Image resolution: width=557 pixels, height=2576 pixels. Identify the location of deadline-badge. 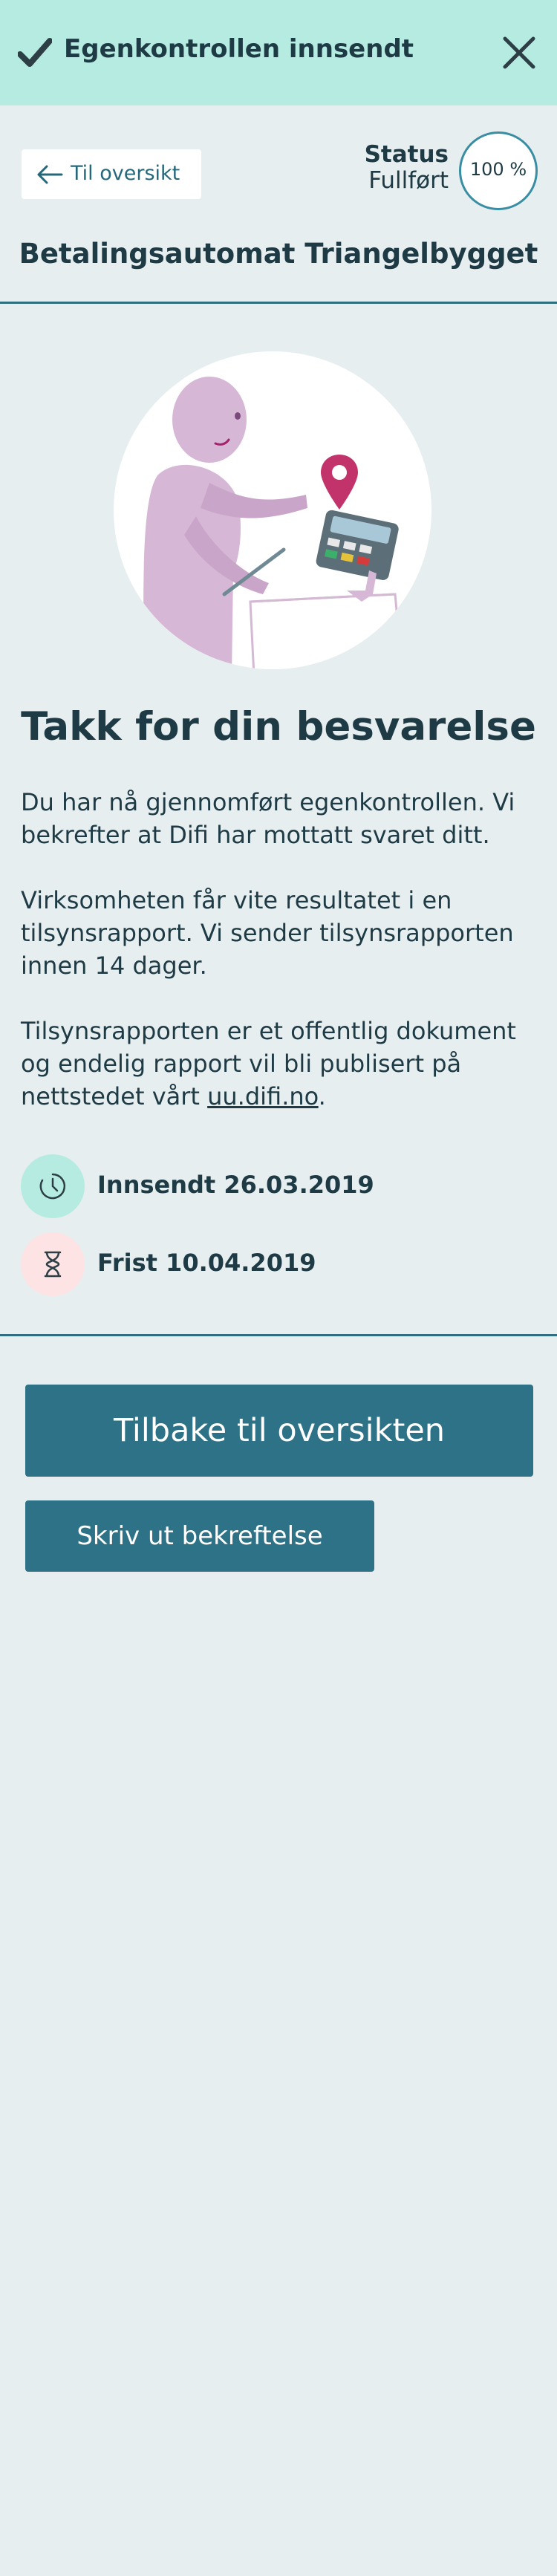
(53, 1264).